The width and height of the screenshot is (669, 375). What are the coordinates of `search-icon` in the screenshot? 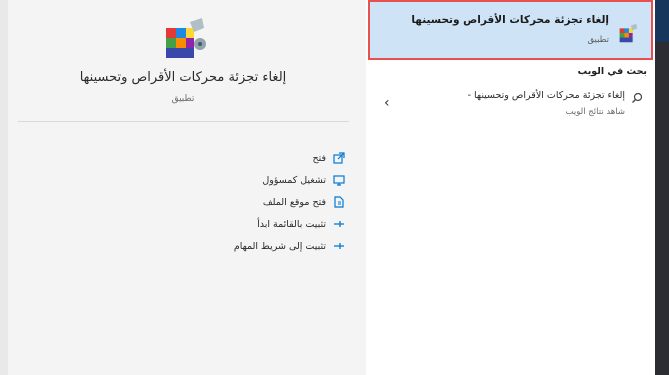 It's located at (637, 97).